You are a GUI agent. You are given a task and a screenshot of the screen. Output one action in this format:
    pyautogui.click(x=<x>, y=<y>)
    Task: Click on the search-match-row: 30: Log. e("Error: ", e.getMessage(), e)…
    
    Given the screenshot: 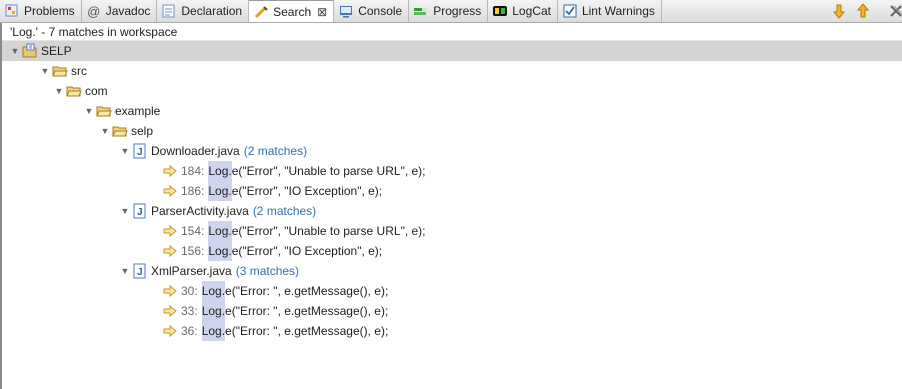 What is the action you would take?
    pyautogui.click(x=275, y=291)
    